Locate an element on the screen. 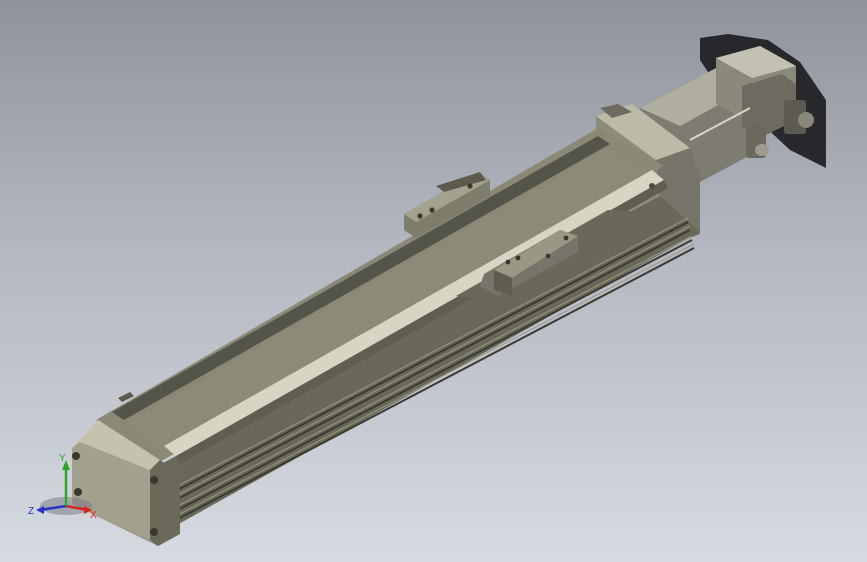  z-axis-arrow is located at coordinates (40, 510).